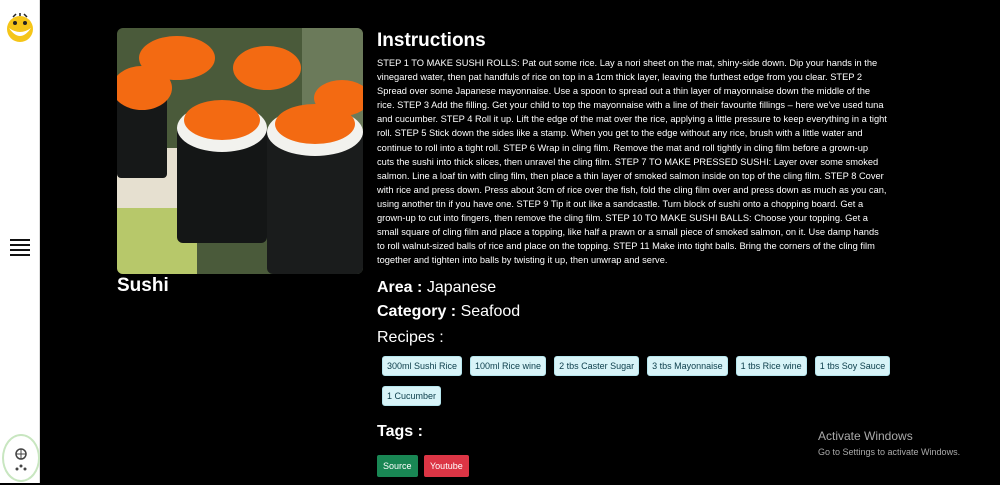  What do you see at coordinates (461, 287) in the screenshot?
I see `area-value: Japanese` at bounding box center [461, 287].